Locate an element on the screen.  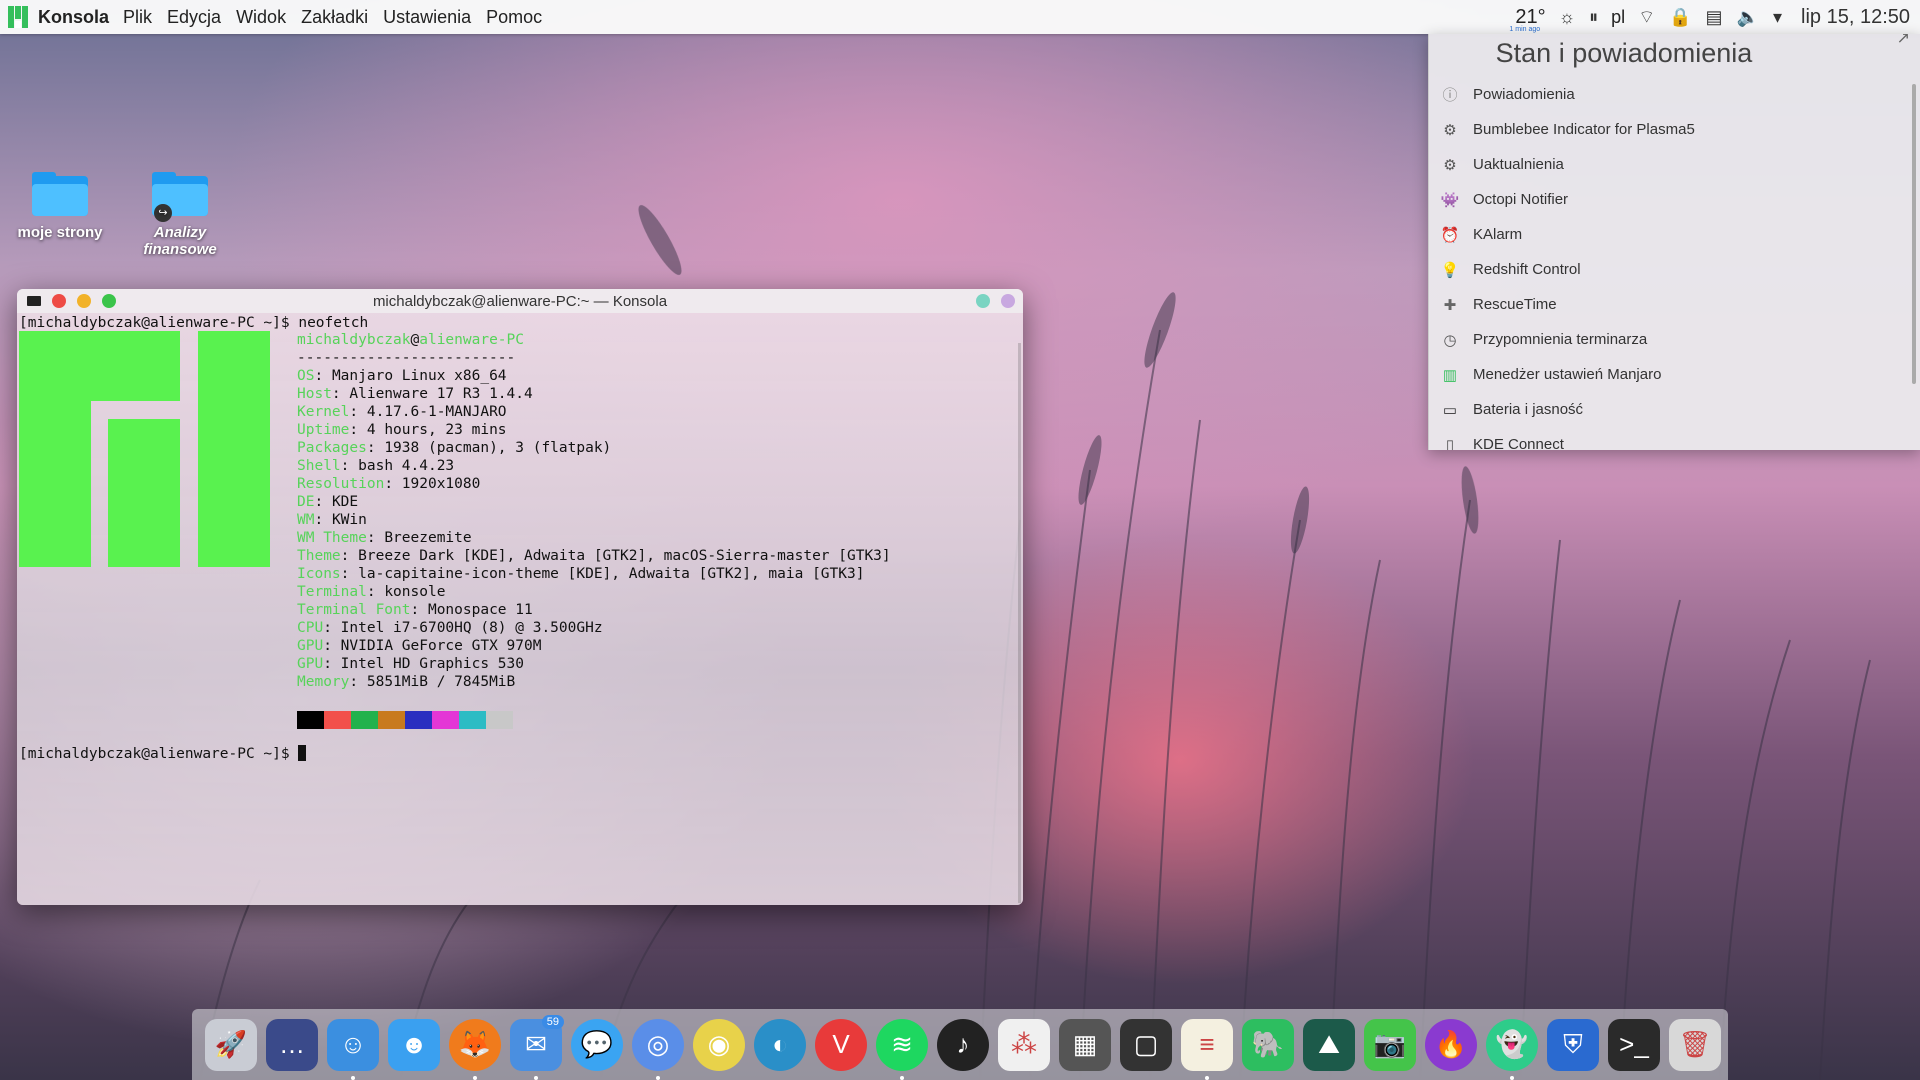
shield-icon: ⛨ is located at coordinates (1573, 1044).